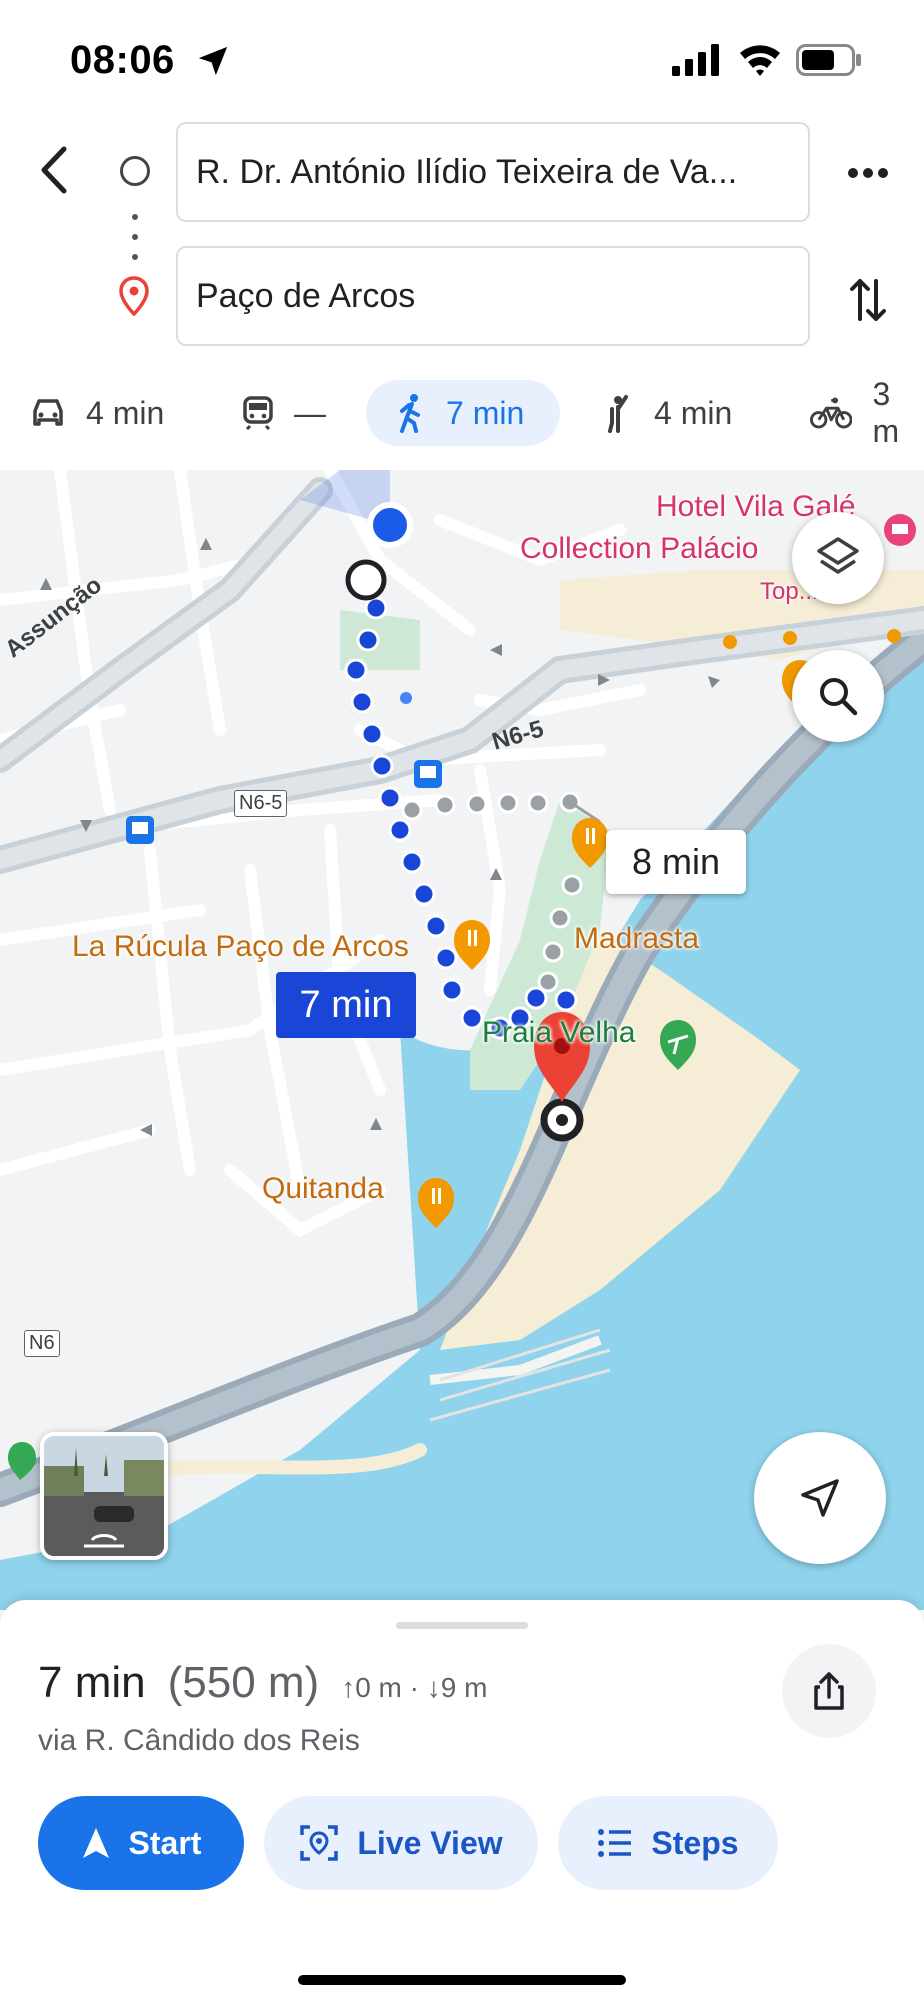  Describe the element at coordinates (42, 1343) in the screenshot. I see `road-shield-n6: N6` at that location.